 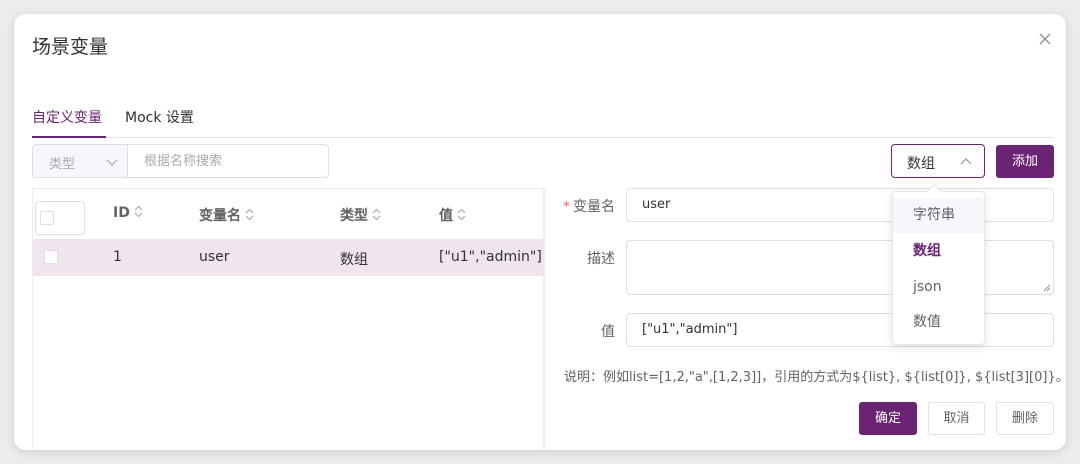 What do you see at coordinates (121, 213) in the screenshot?
I see `column-label: ID` at bounding box center [121, 213].